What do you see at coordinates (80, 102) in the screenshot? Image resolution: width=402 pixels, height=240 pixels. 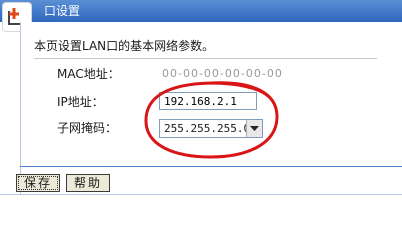 I see `ip-label: IP地址：` at bounding box center [80, 102].